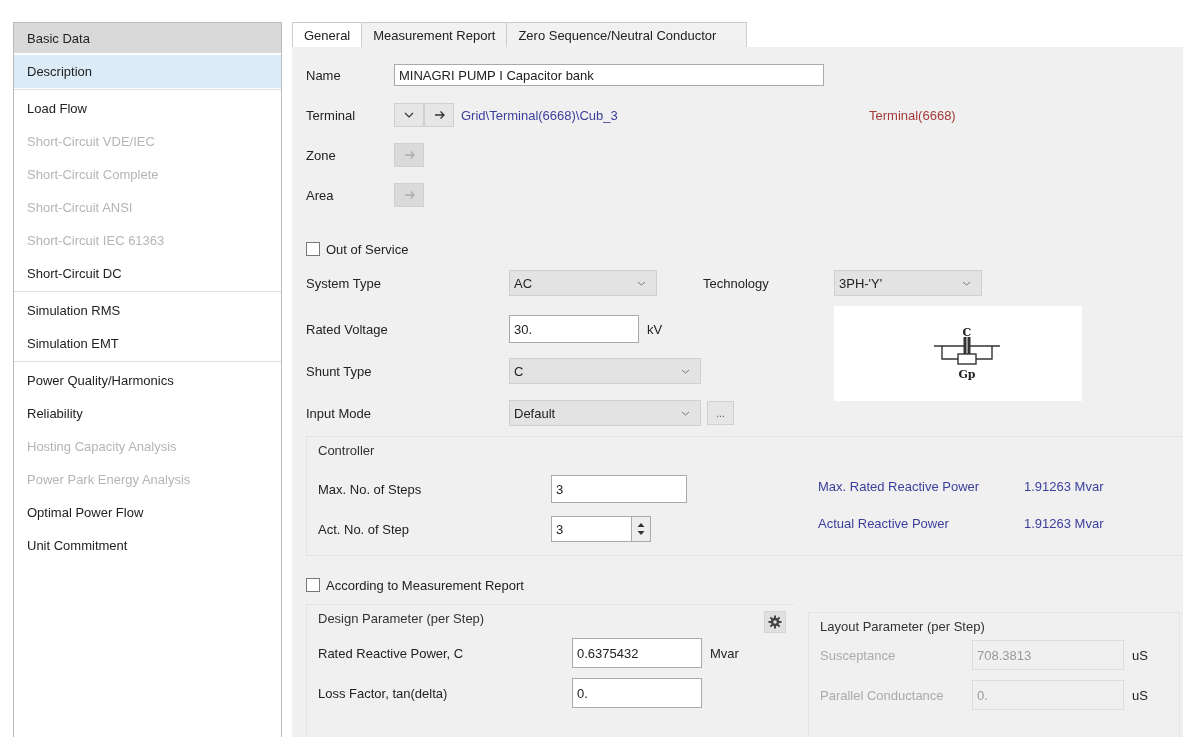 The height and width of the screenshot is (737, 1183). What do you see at coordinates (339, 413) in the screenshot?
I see `field-label: Input Mode` at bounding box center [339, 413].